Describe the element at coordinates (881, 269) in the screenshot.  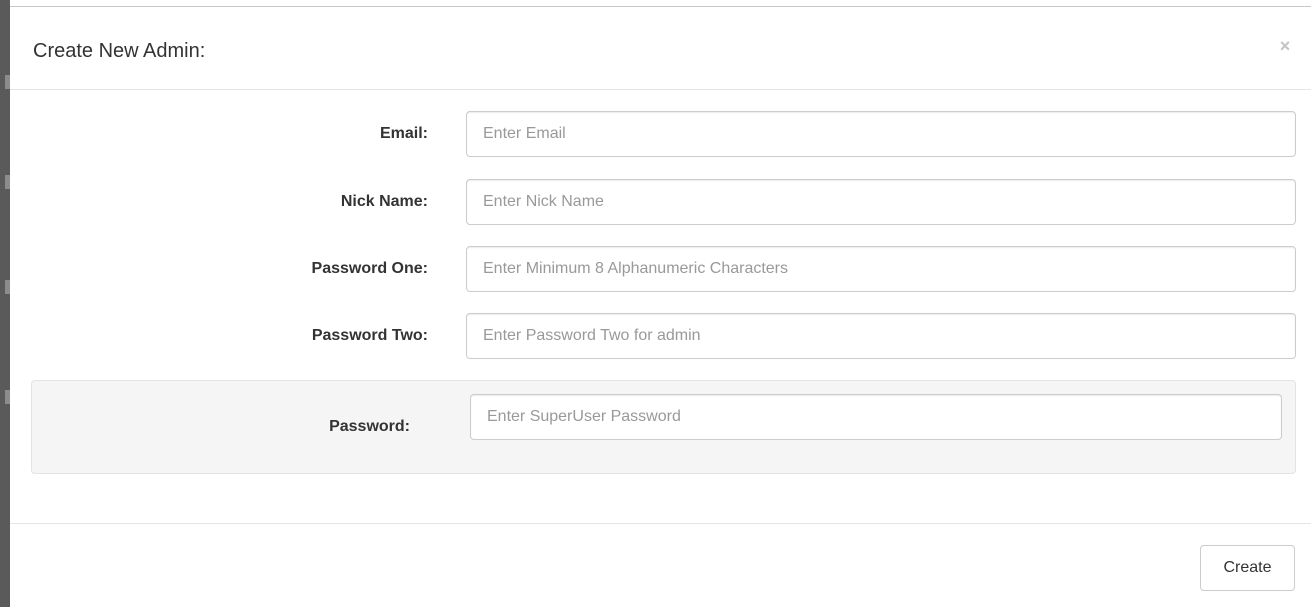
I see `password-one-input` at that location.